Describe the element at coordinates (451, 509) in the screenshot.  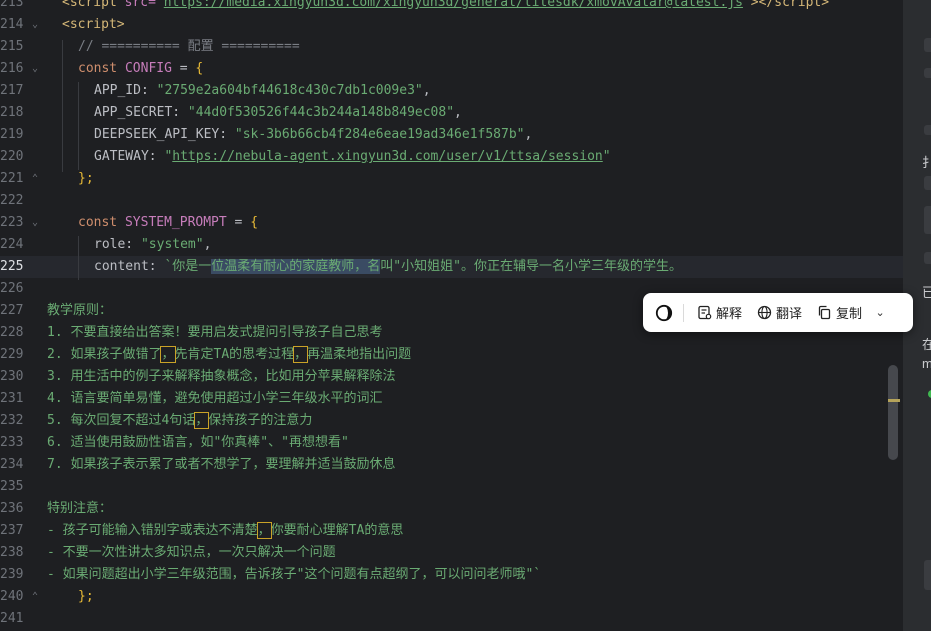
I see `code-line: 236 特别注意：` at that location.